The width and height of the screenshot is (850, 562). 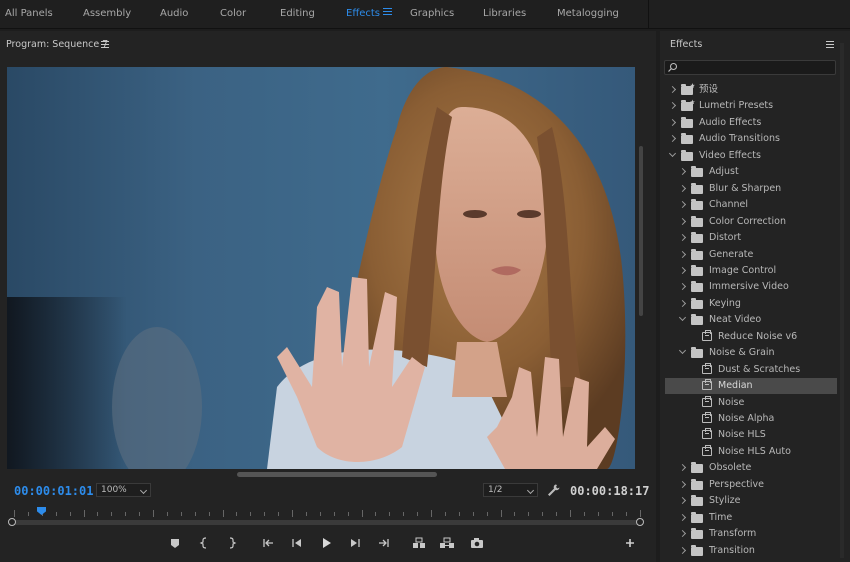 What do you see at coordinates (327, 514) in the screenshot?
I see `time-ruler` at bounding box center [327, 514].